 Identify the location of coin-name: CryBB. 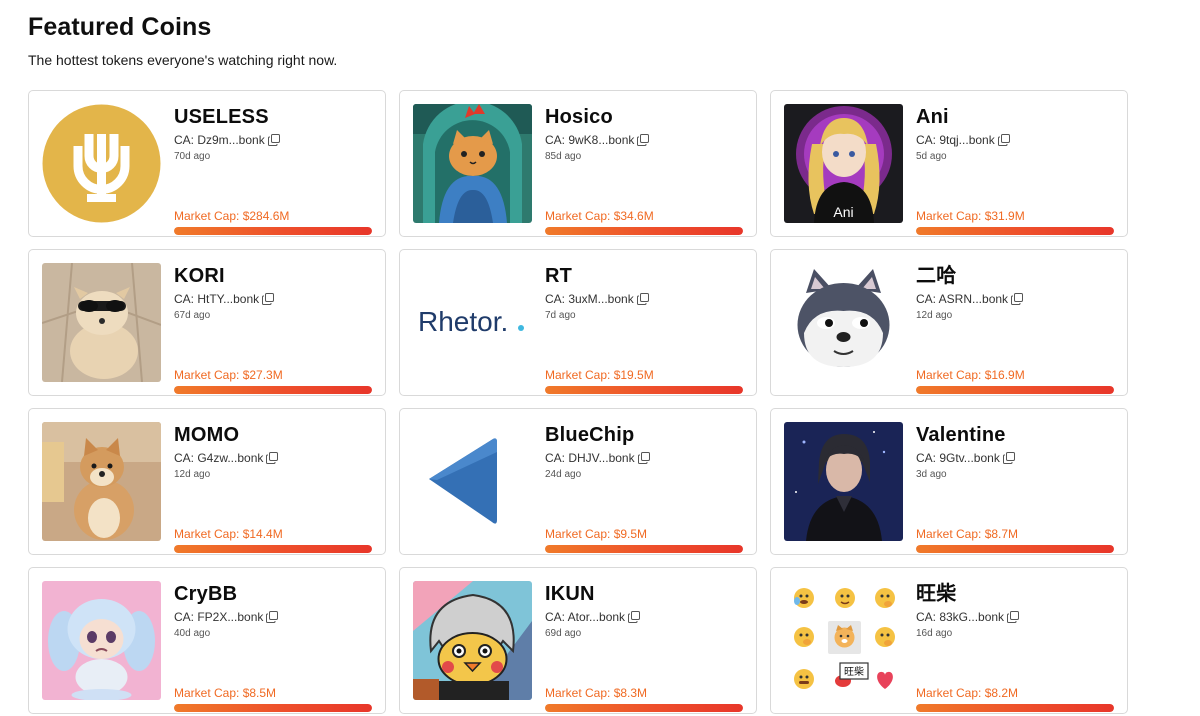
(206, 594).